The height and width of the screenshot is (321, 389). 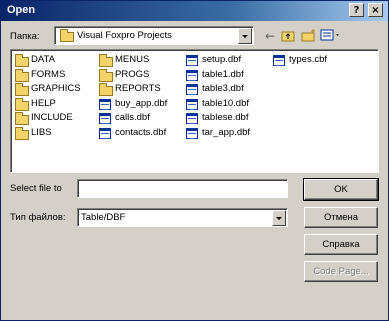 What do you see at coordinates (226, 132) in the screenshot?
I see `file-name: tar_app.dbf` at bounding box center [226, 132].